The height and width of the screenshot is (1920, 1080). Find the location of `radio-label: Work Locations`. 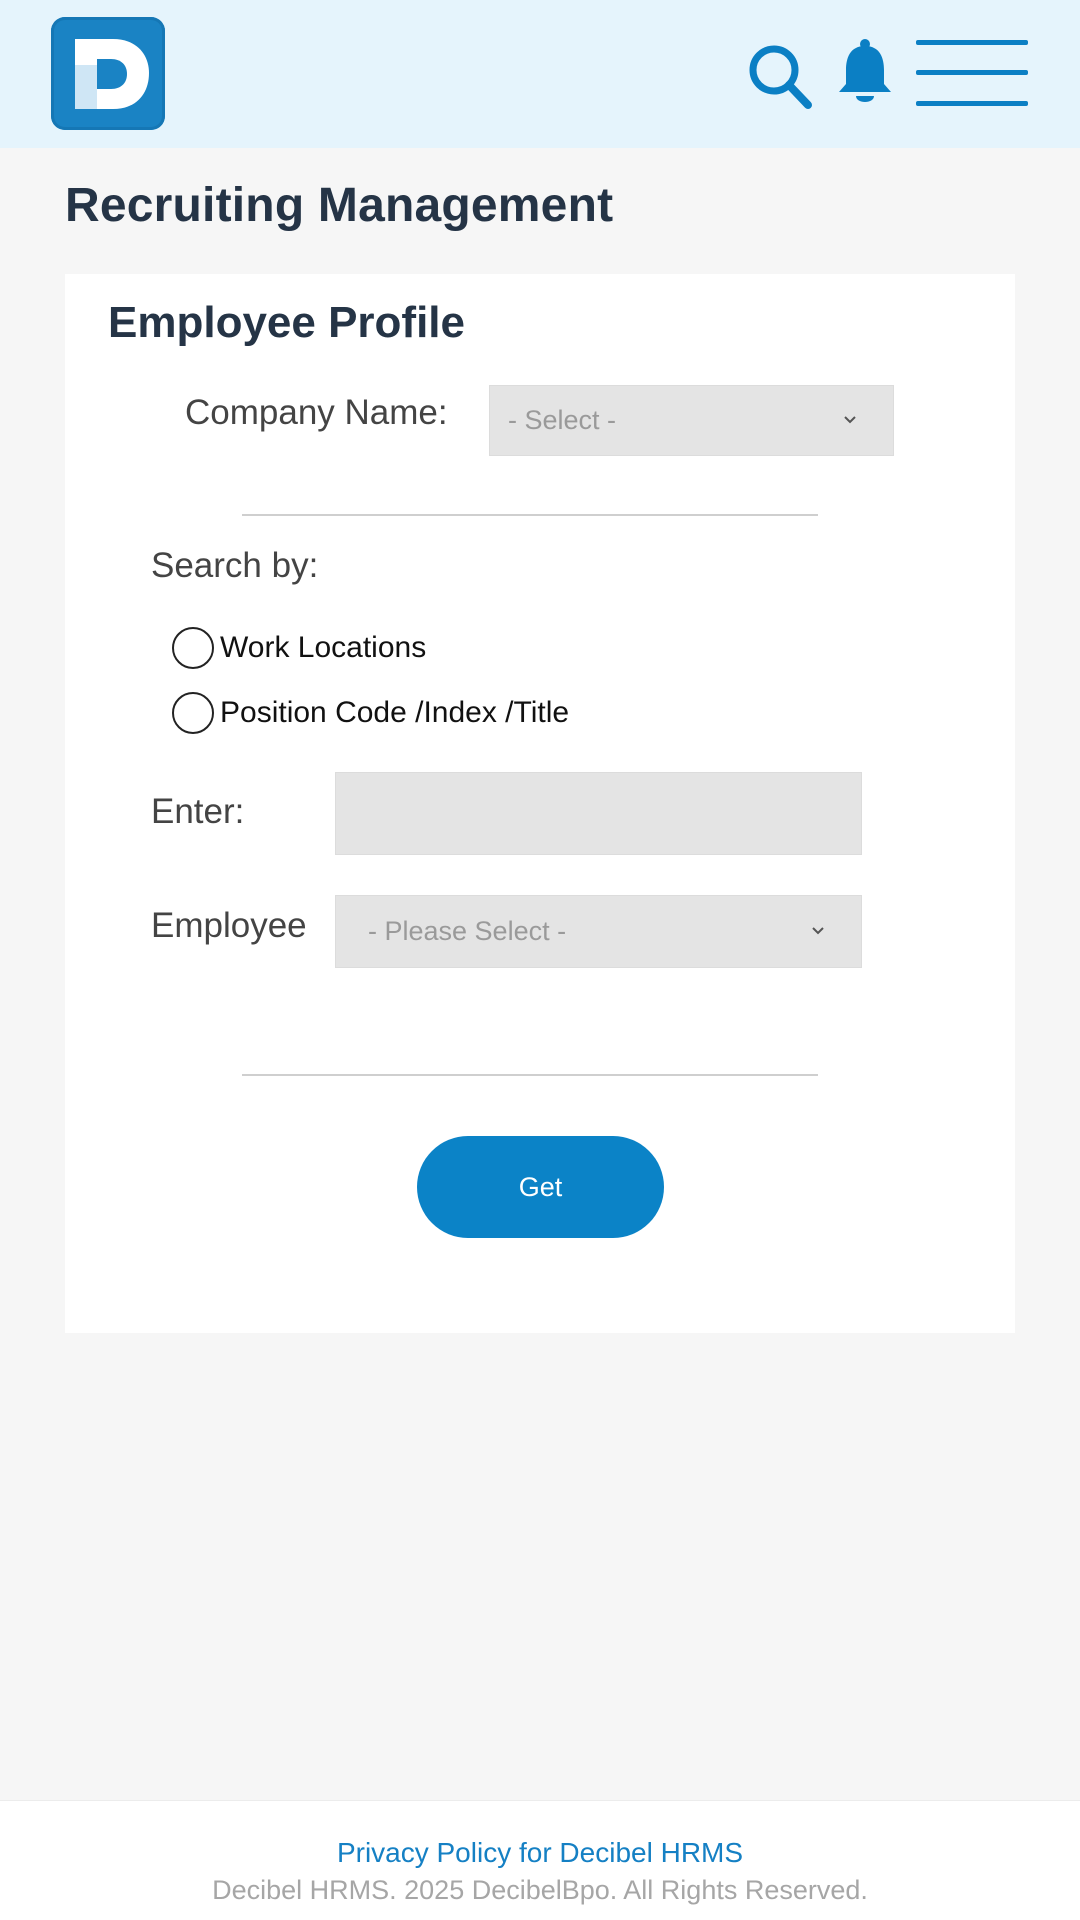

radio-label: Work Locations is located at coordinates (323, 647).